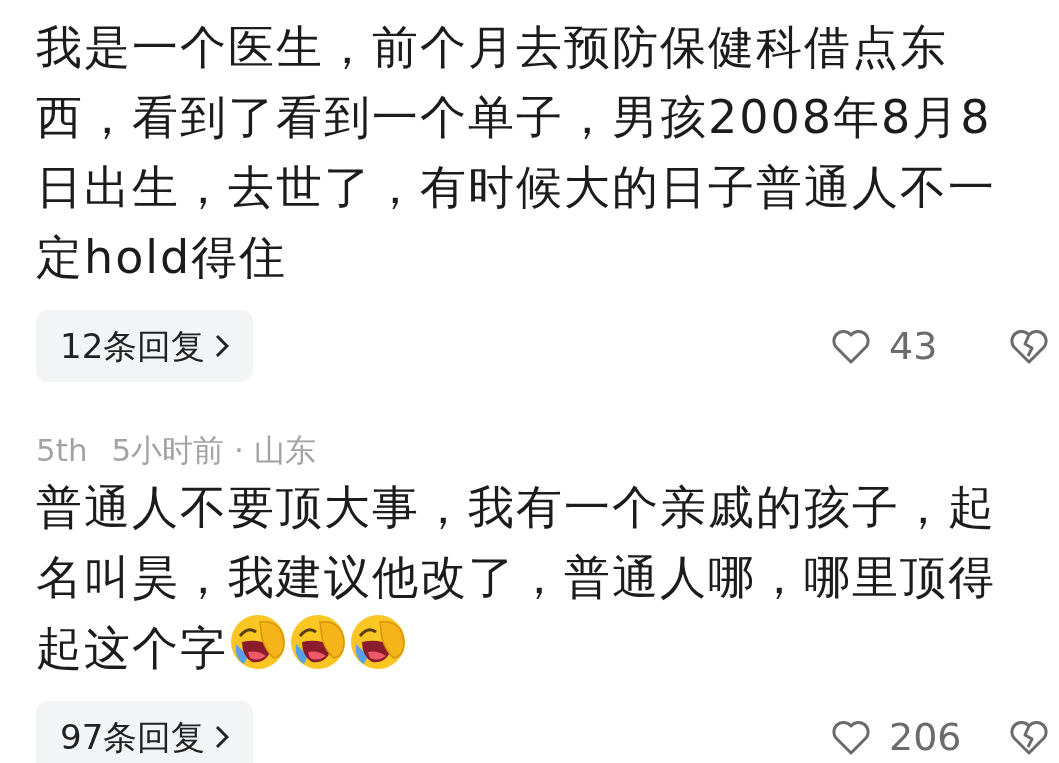 Image resolution: width=1059 pixels, height=763 pixels. Describe the element at coordinates (914, 346) in the screenshot. I see `like-count: 43` at that location.